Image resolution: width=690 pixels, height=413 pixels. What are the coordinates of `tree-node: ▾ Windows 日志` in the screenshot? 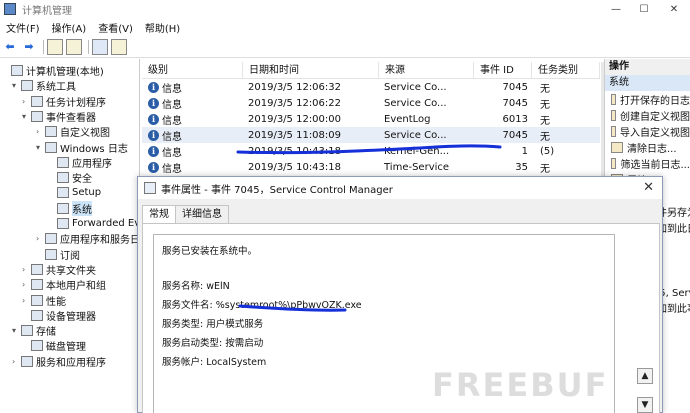 It's located at (82, 147).